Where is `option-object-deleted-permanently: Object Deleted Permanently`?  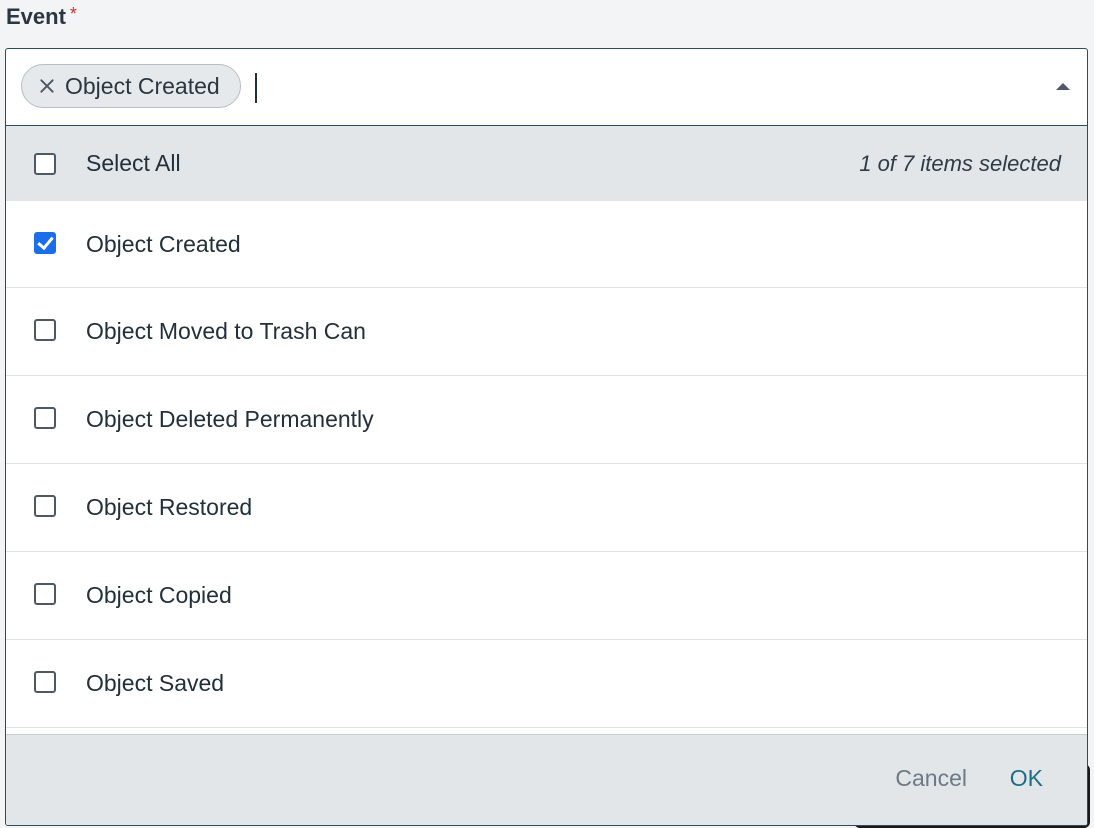 option-object-deleted-permanently: Object Deleted Permanently is located at coordinates (546, 420).